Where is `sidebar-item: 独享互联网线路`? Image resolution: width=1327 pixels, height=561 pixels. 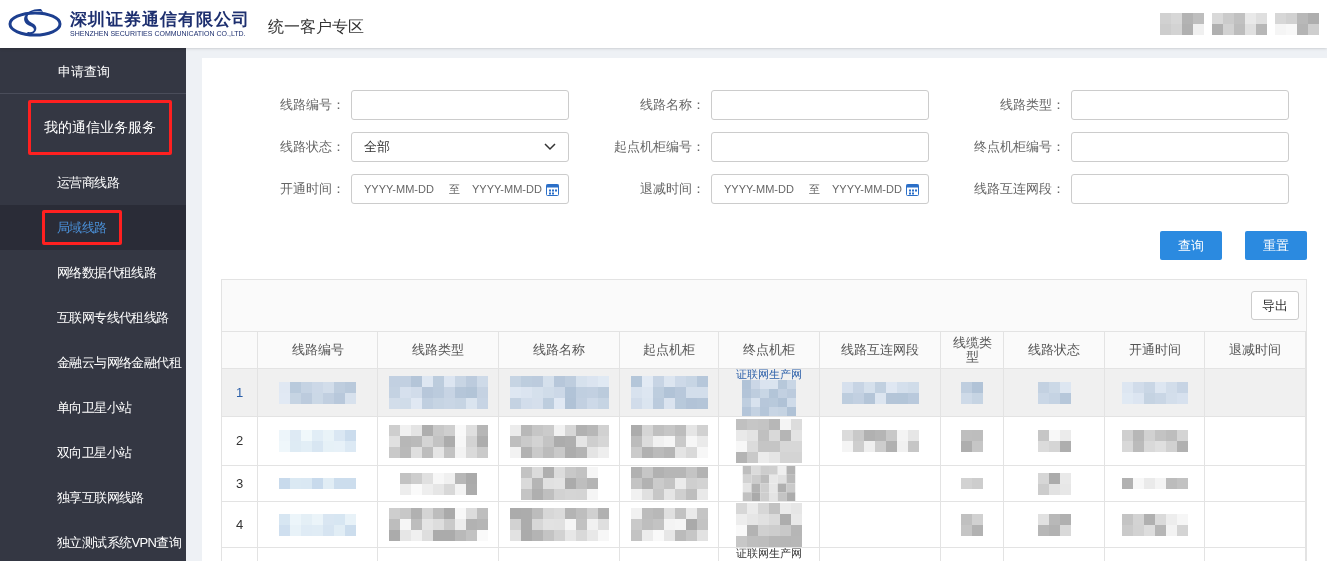
sidebar-item: 独享互联网线路 is located at coordinates (100, 497).